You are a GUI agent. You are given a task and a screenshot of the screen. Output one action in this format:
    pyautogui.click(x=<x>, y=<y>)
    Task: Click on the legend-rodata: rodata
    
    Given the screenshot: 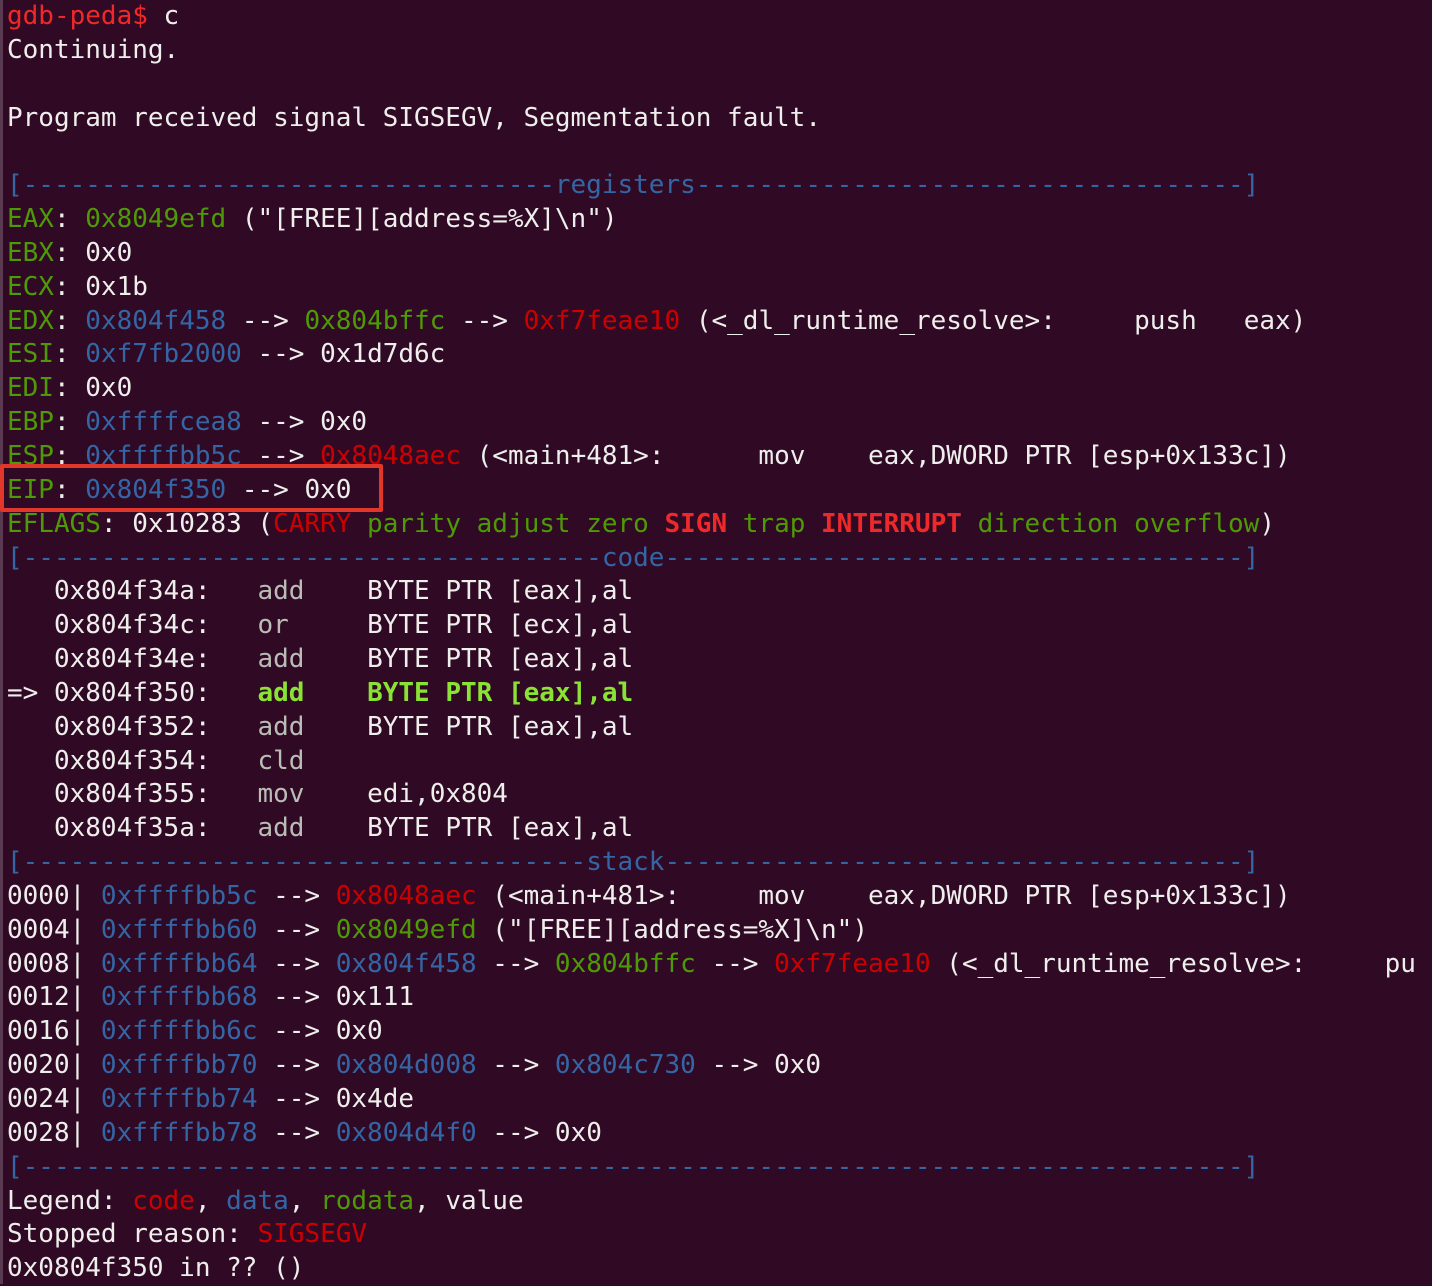 What is the action you would take?
    pyautogui.click(x=367, y=1200)
    